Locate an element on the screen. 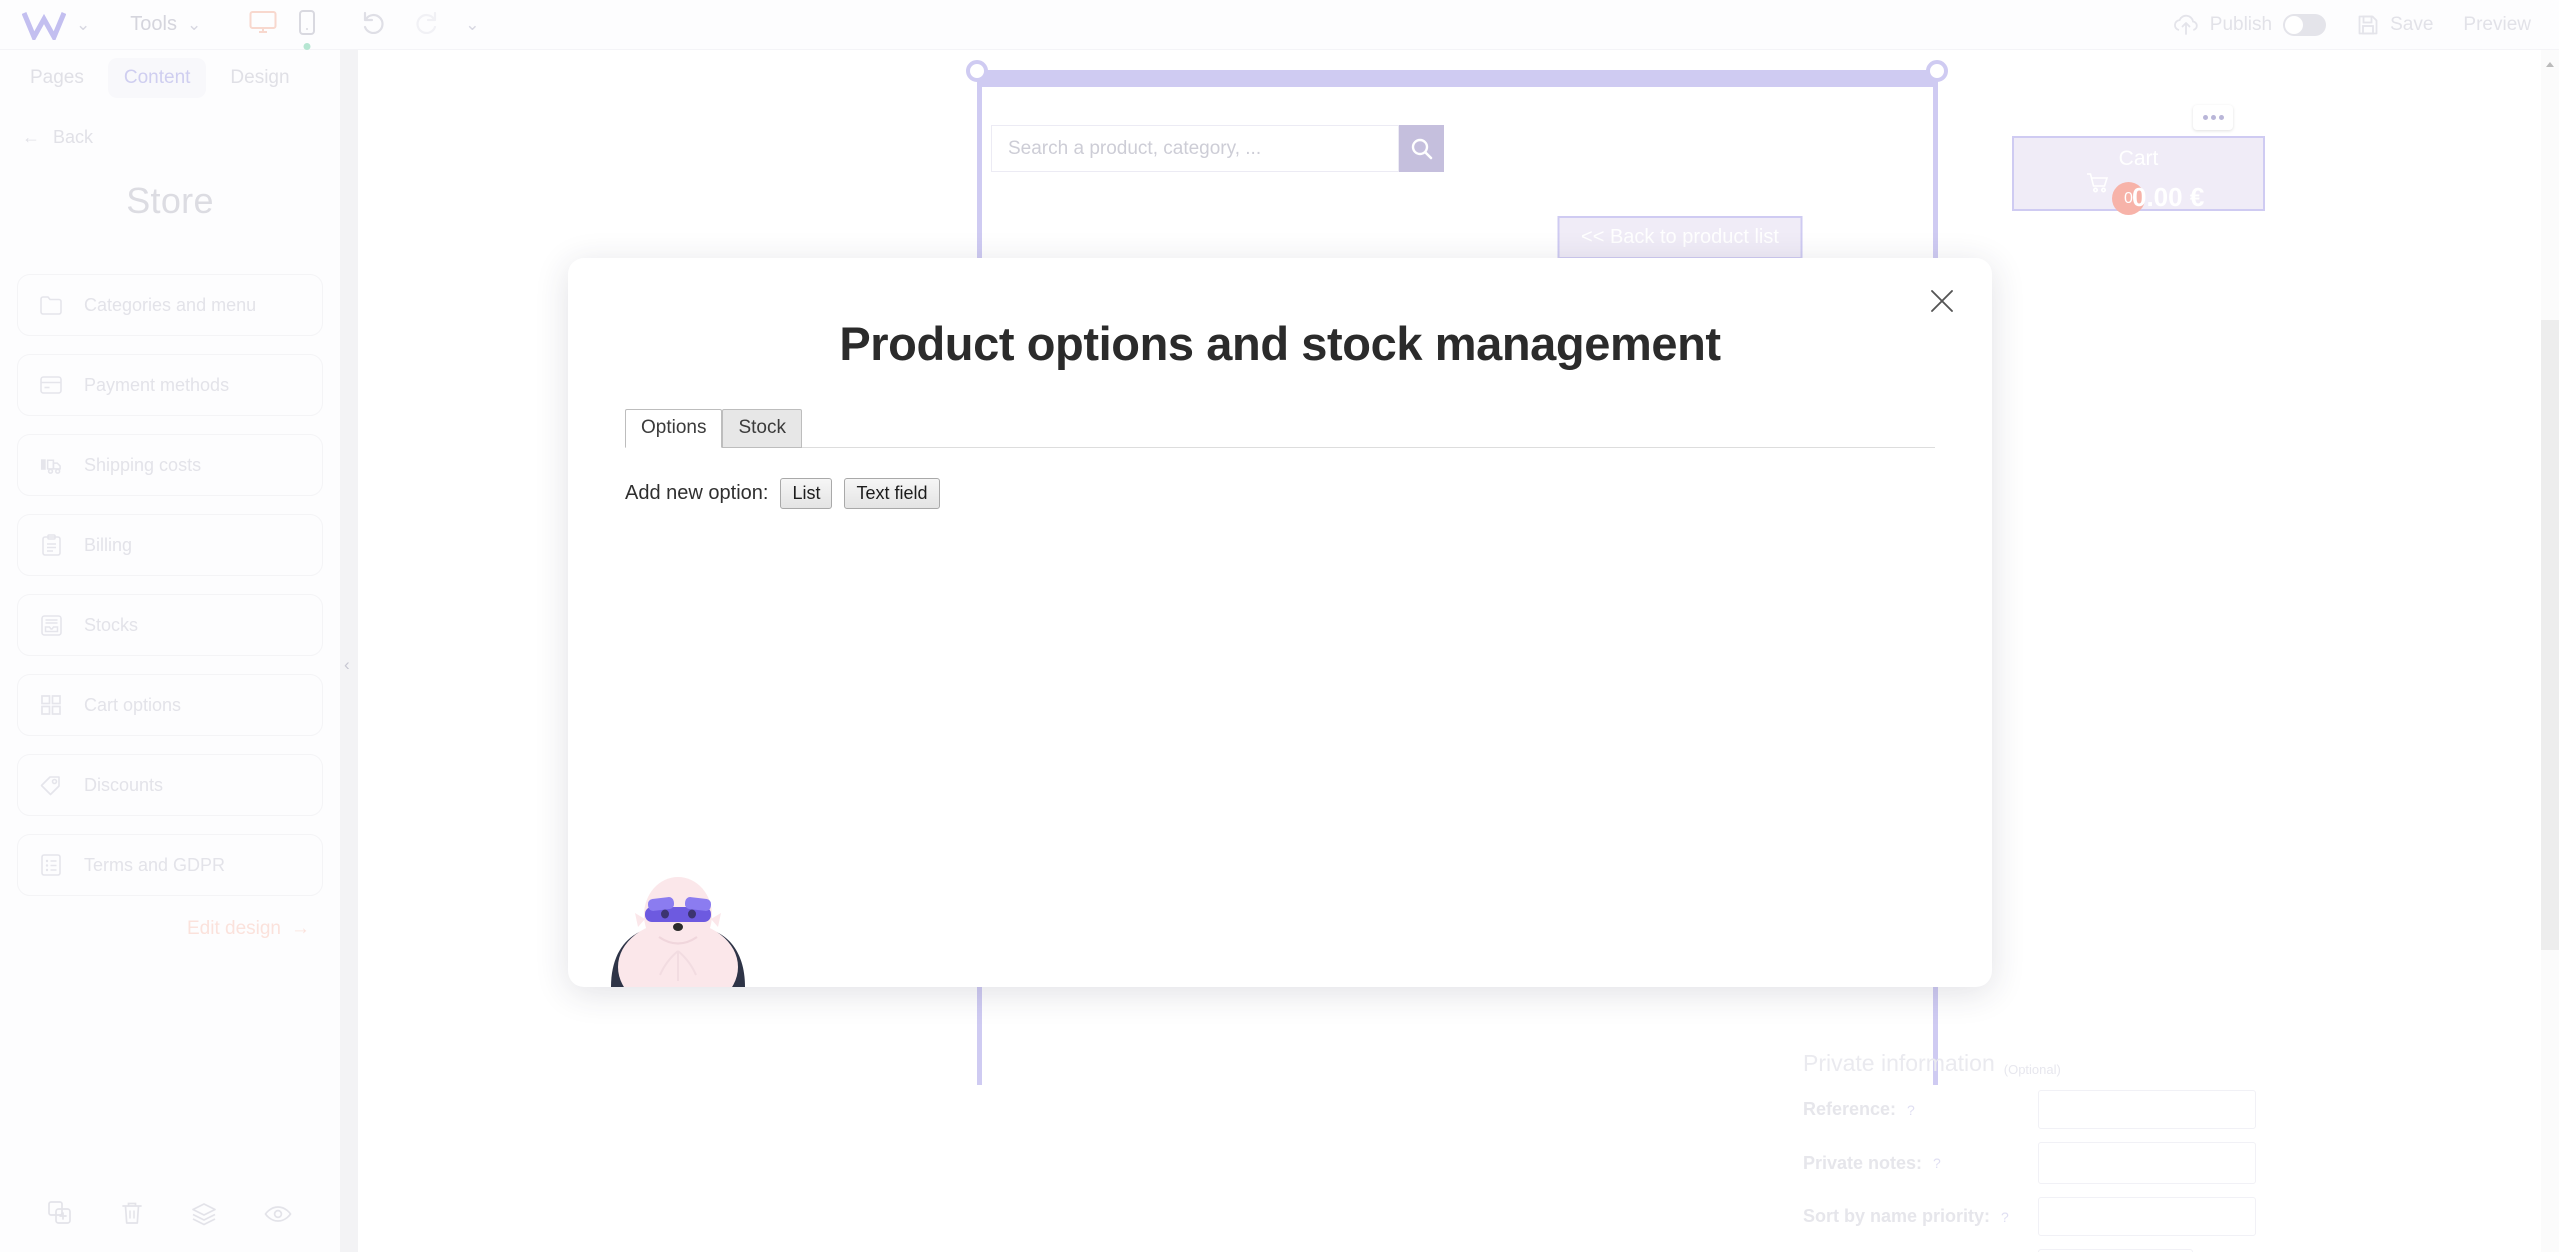  clipboard-icon is located at coordinates (51, 545).